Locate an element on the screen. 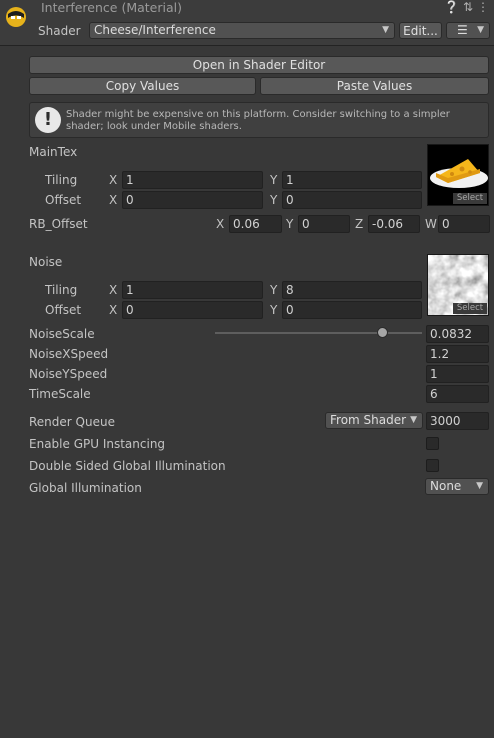  noise-scale-field: 0.0832 is located at coordinates (457, 334).